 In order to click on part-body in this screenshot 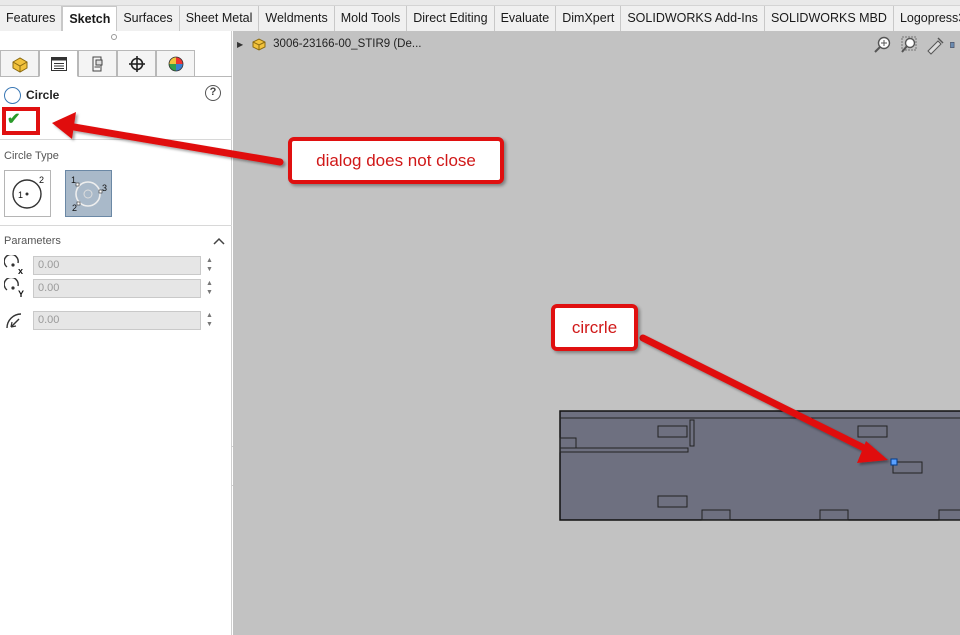, I will do `click(759, 465)`.